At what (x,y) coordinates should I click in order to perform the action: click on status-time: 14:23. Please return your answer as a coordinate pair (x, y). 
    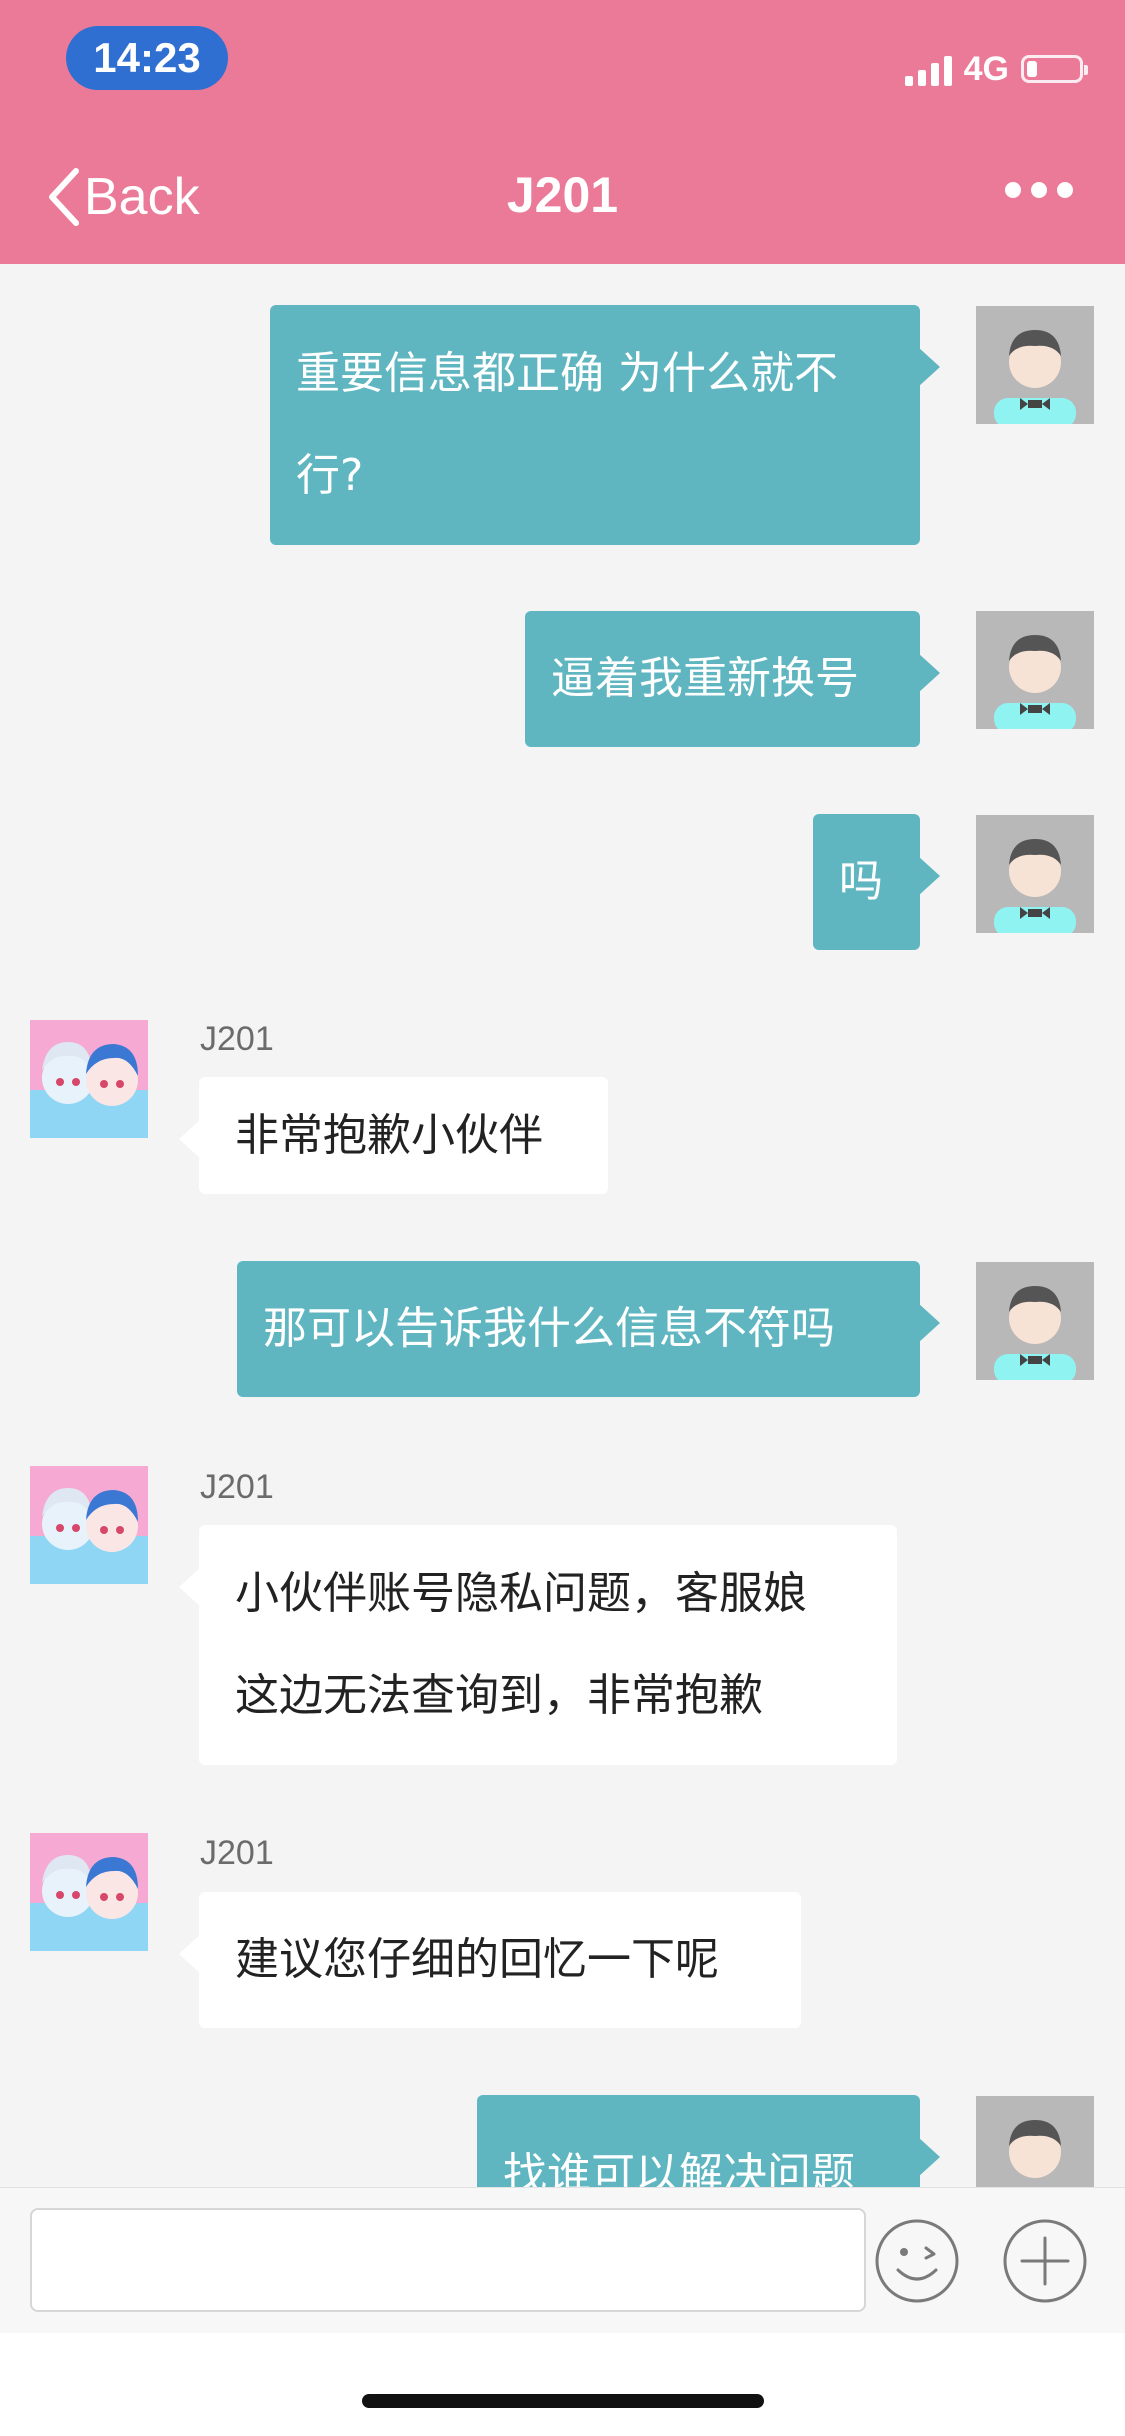
    Looking at the image, I should click on (147, 58).